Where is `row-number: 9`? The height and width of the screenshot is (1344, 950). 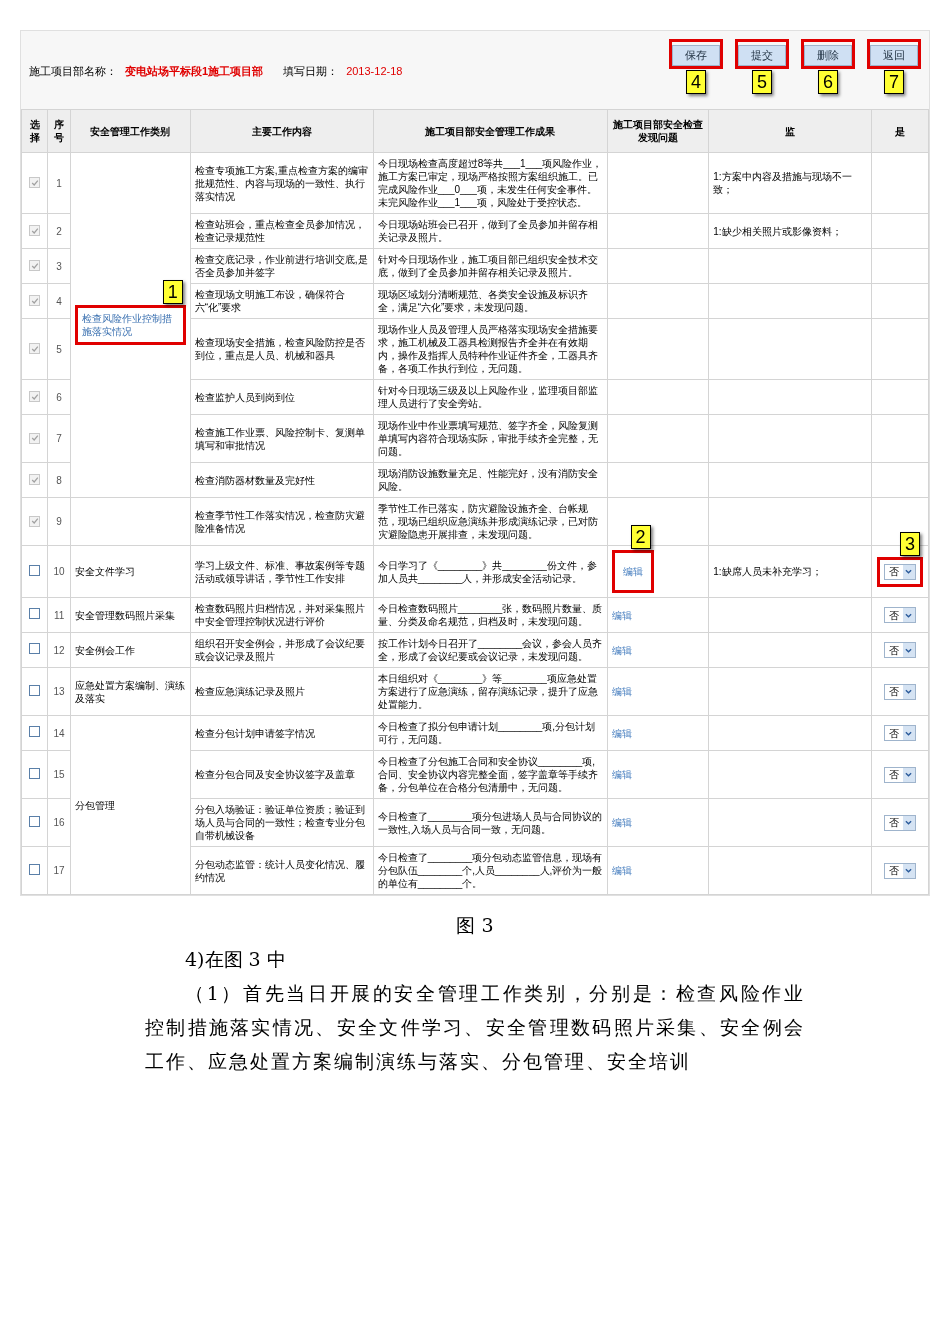
row-number: 9 is located at coordinates (59, 521).